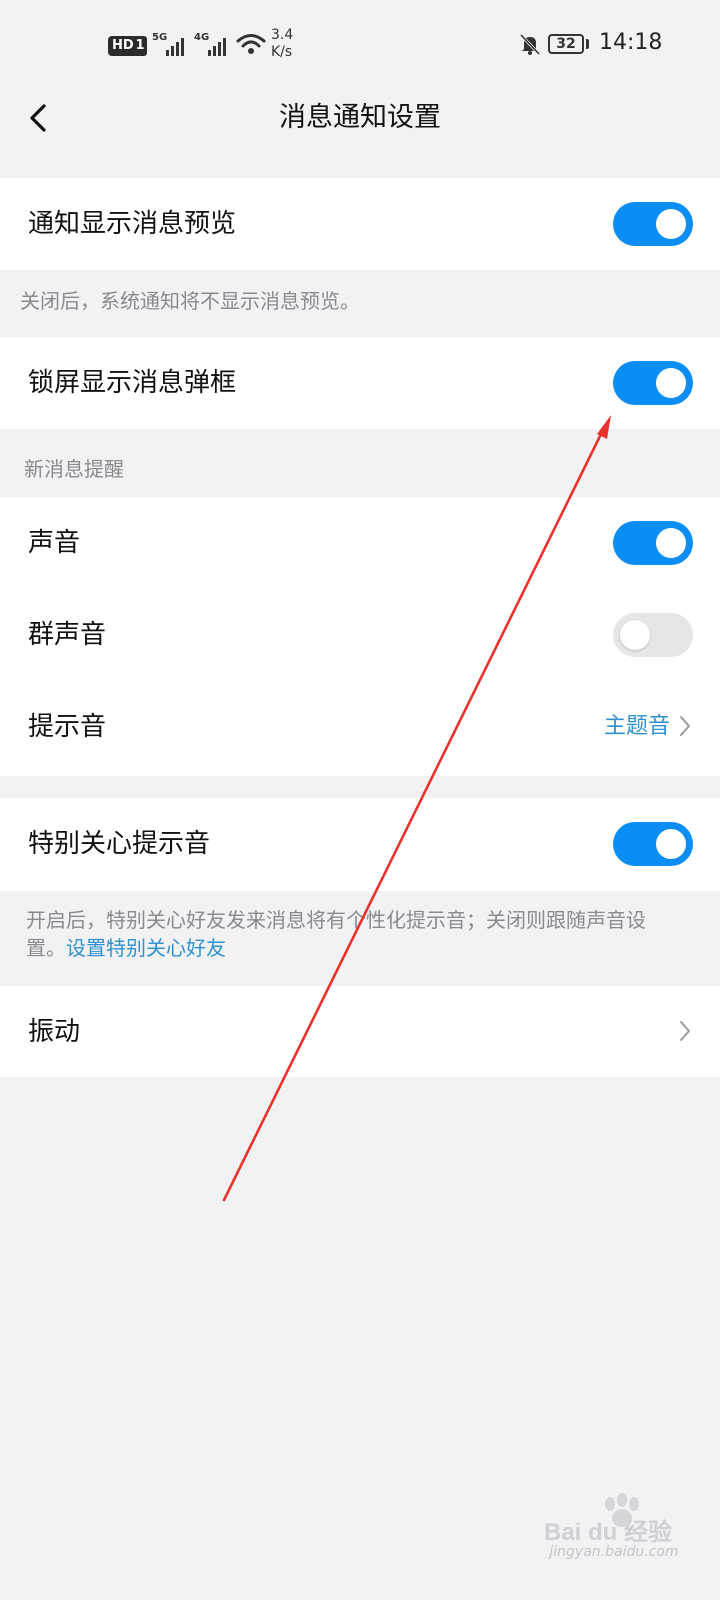  What do you see at coordinates (360, 543) in the screenshot?
I see `setting-row-sound: 声音` at bounding box center [360, 543].